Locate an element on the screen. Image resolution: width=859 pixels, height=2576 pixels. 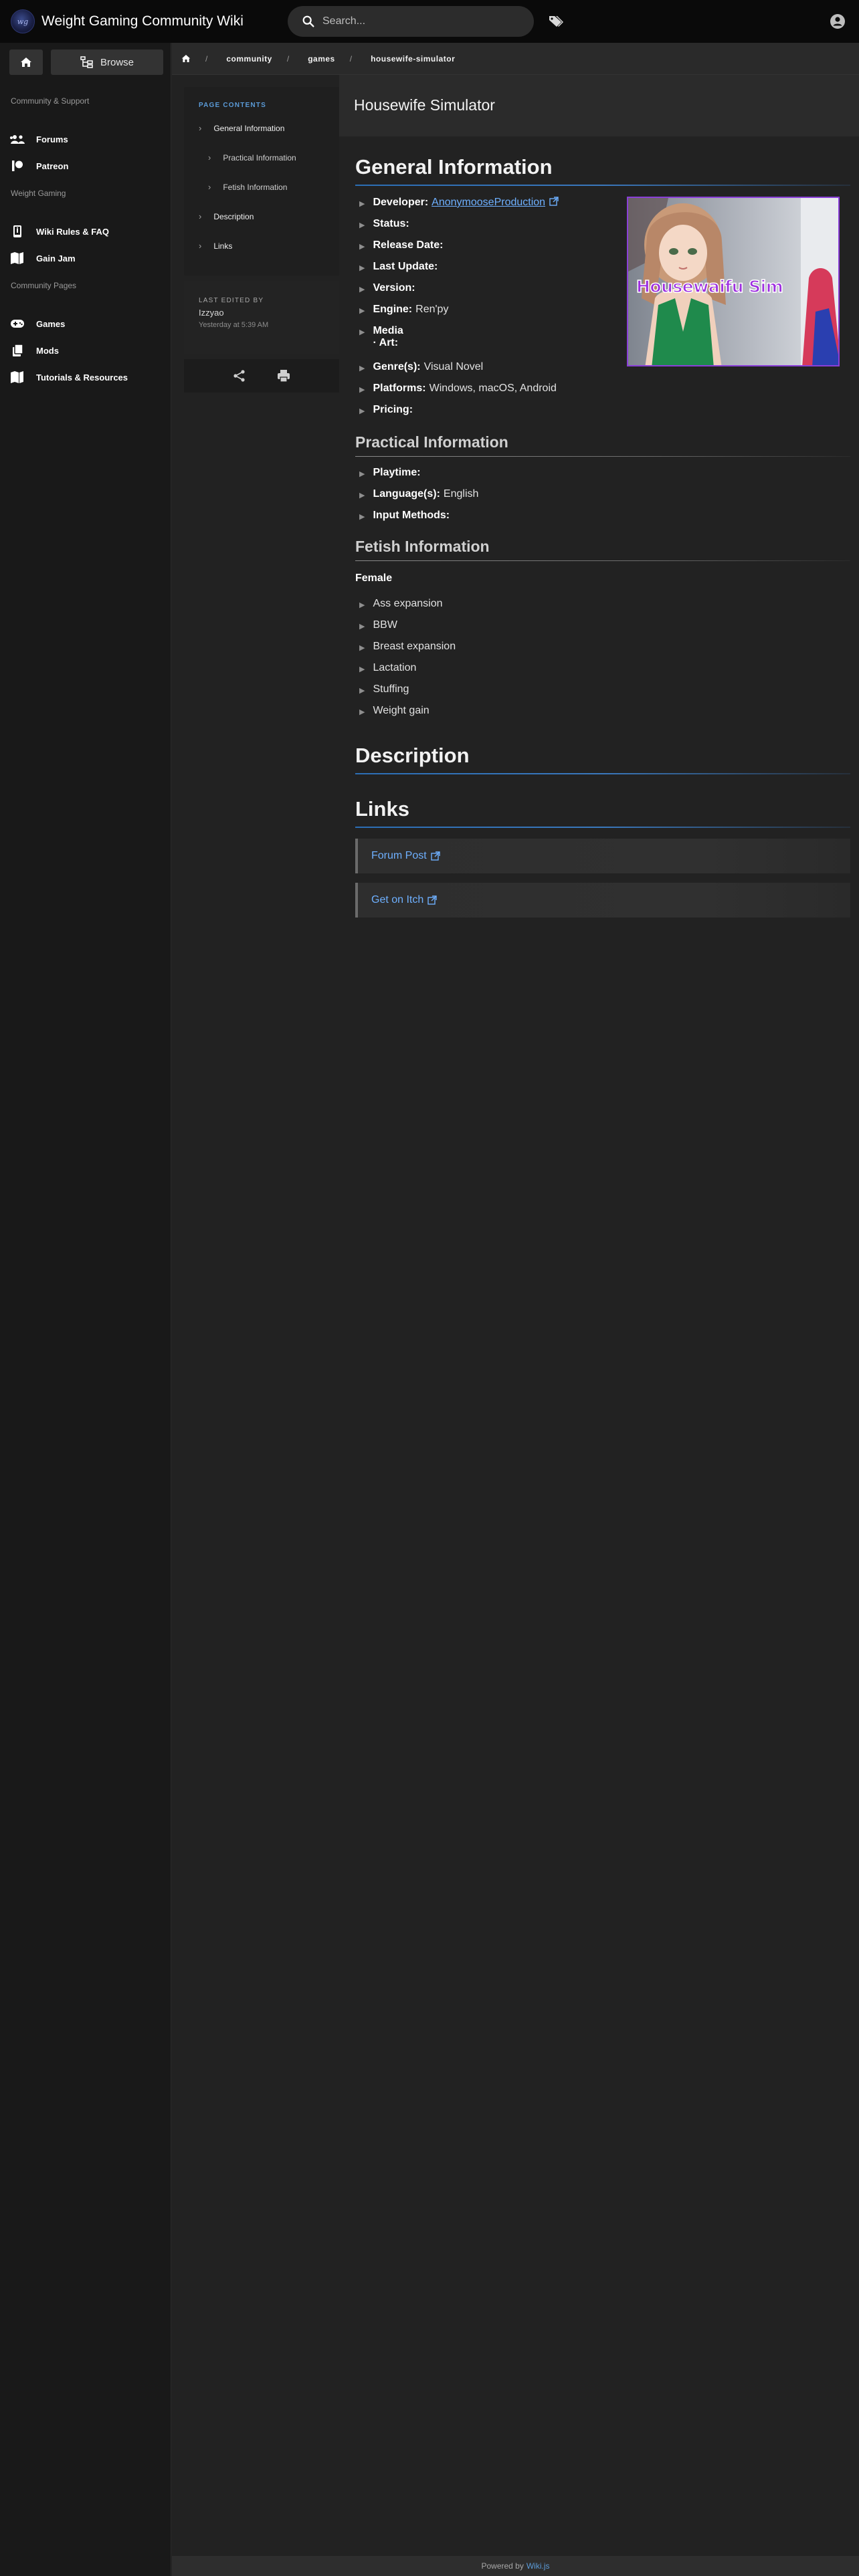
nav-item-forums: Forums is located at coordinates (38, 139).